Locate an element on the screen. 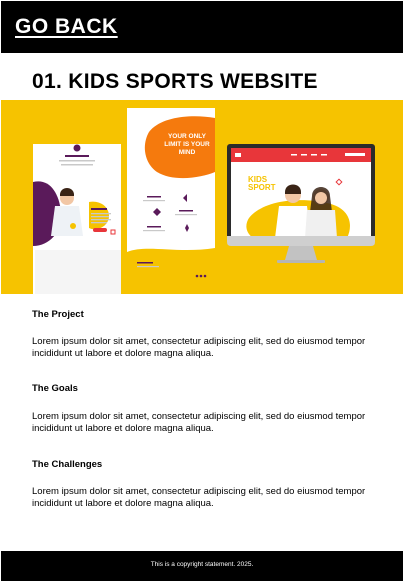 This screenshot has width=404, height=582. section-heading-challenges: The Challenges is located at coordinates (67, 464).